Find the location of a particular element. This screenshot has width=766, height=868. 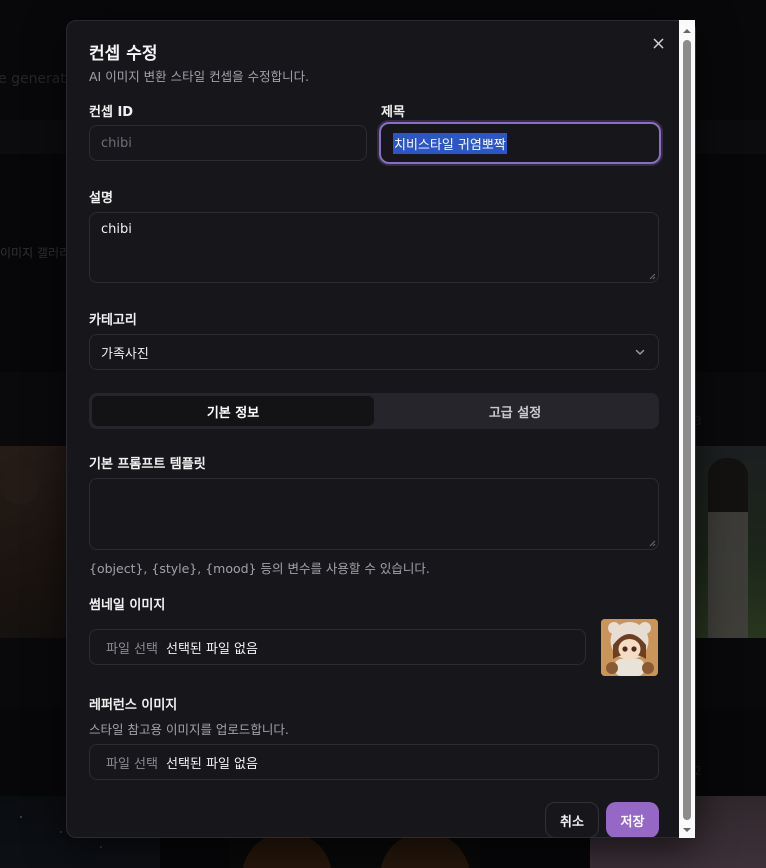

thumbnail-label: 썸네일 이미지 is located at coordinates (127, 605).